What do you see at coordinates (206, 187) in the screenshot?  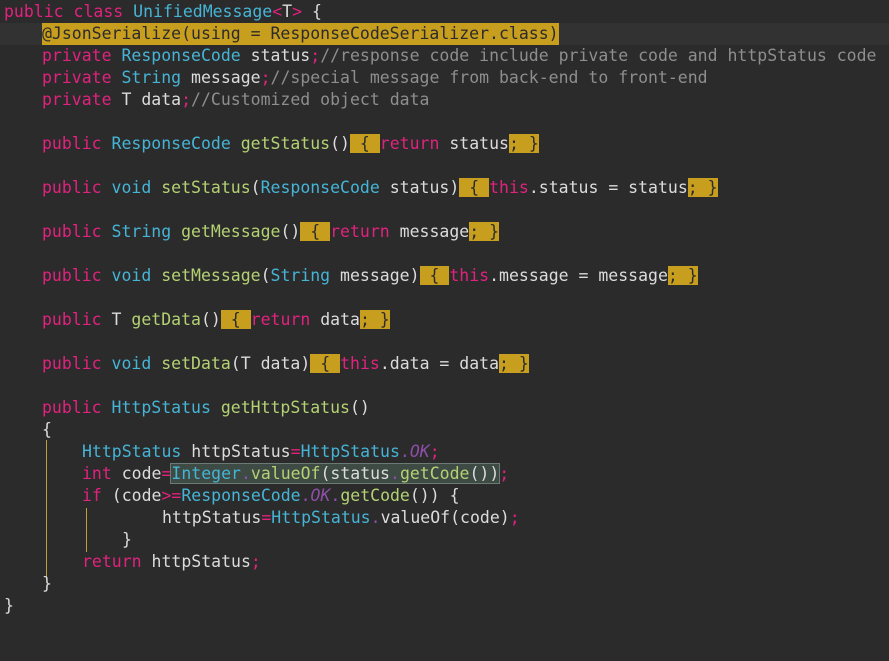 I see `method-name-token: setStatus` at bounding box center [206, 187].